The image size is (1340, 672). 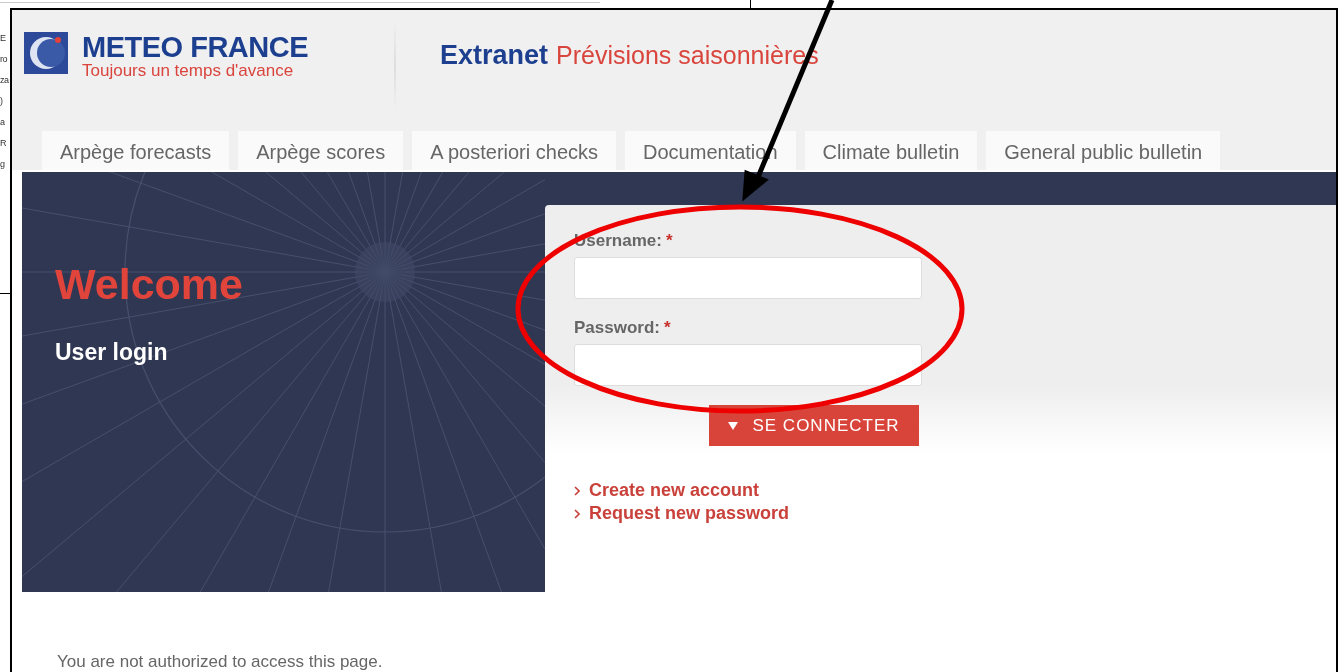 I want to click on site-name: Extranet, so click(x=494, y=55).